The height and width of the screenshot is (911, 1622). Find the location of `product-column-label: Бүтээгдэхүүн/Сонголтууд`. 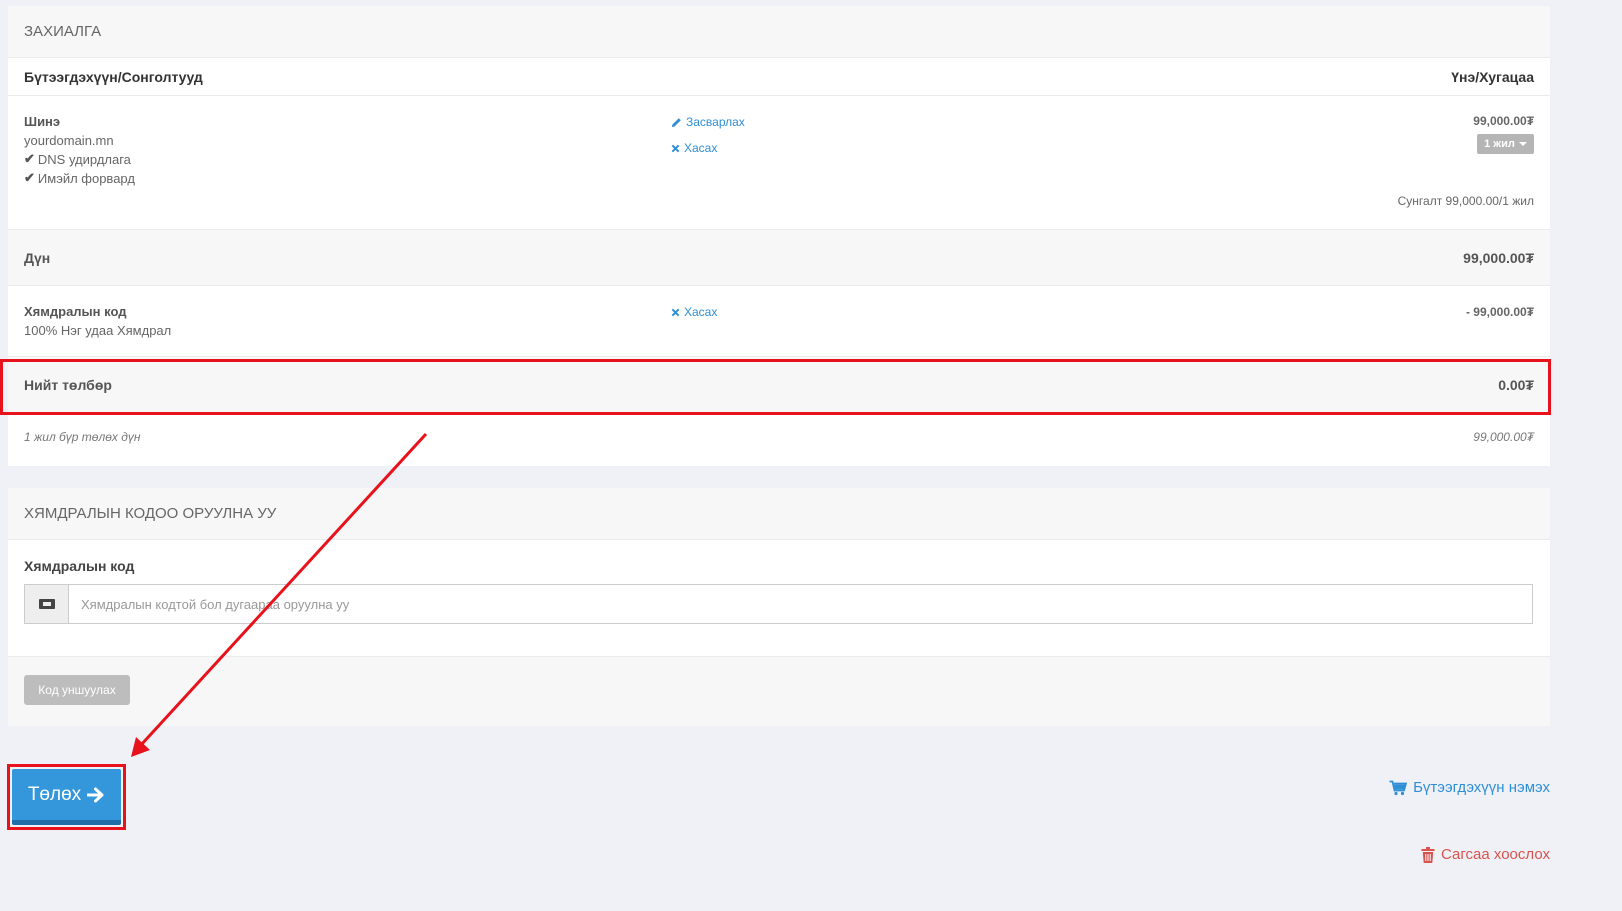

product-column-label: Бүтээгдэхүүн/Сонголтууд is located at coordinates (113, 76).